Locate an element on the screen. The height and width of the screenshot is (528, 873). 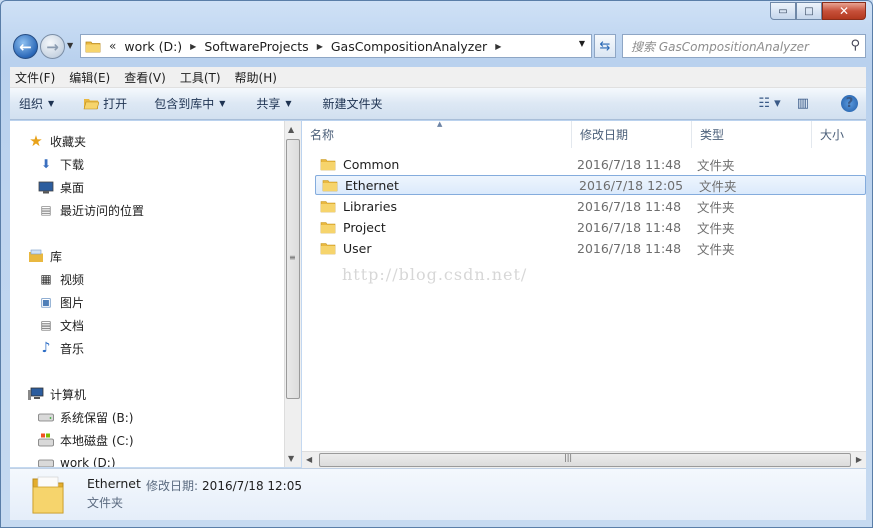
address-history-dropdown: ▼ is located at coordinates (582, 43).